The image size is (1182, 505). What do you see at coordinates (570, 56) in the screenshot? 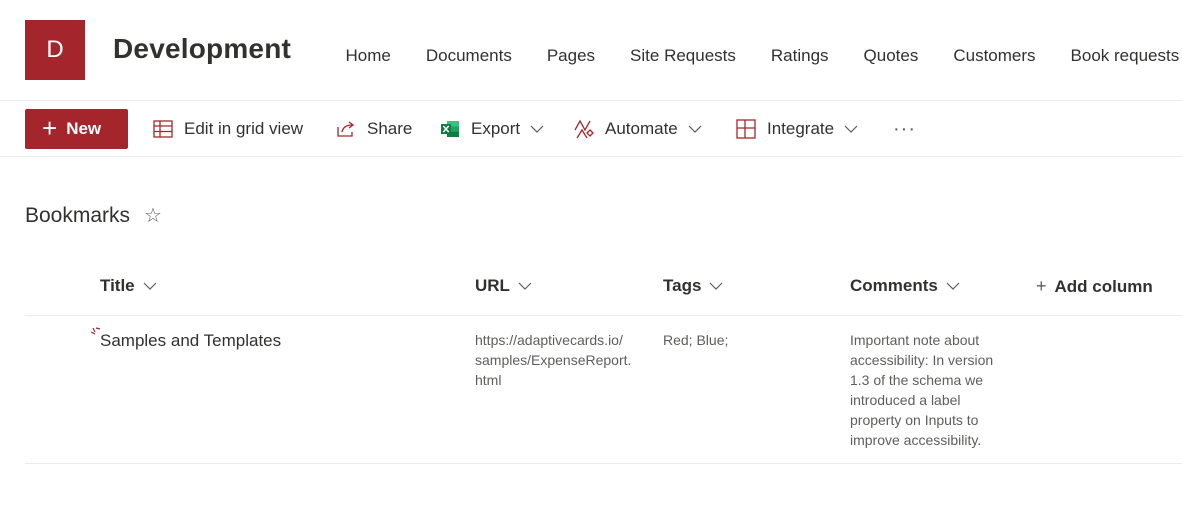
I see `nav-item-pages: Pages` at bounding box center [570, 56].